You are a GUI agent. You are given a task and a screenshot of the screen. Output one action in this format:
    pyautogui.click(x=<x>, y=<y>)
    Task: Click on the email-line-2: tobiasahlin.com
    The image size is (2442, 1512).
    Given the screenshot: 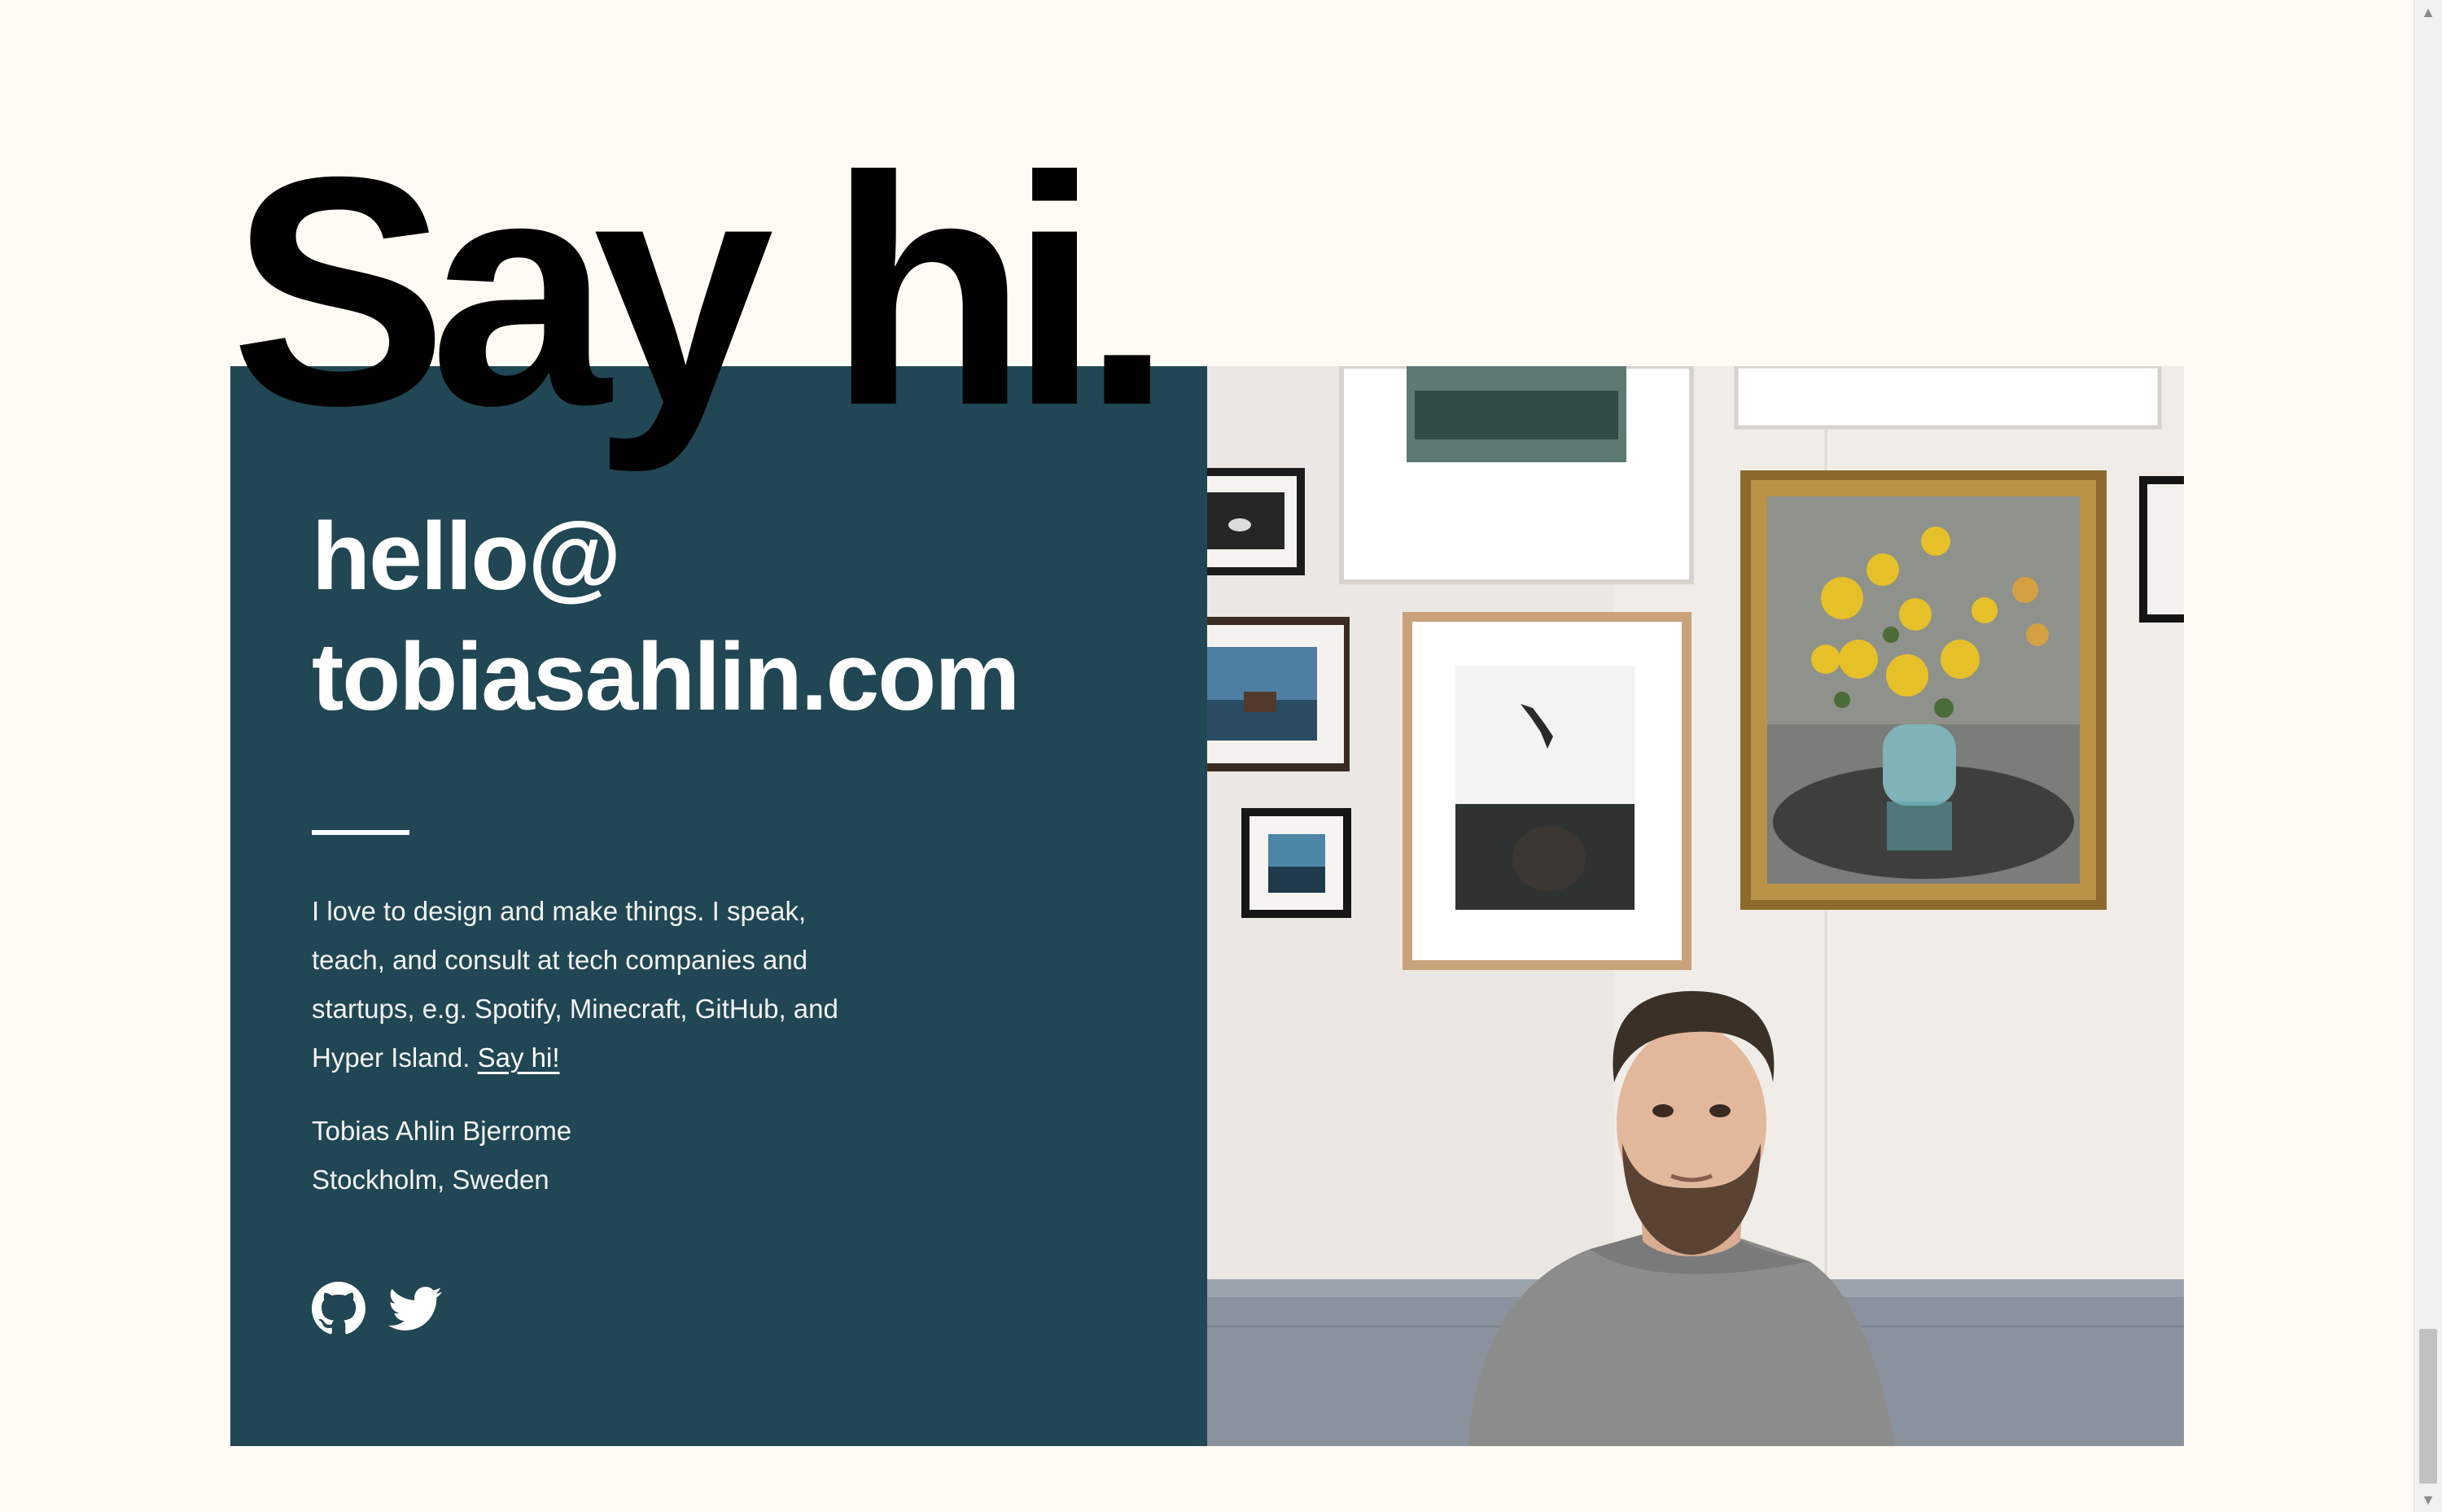 What is the action you would take?
    pyautogui.click(x=666, y=677)
    